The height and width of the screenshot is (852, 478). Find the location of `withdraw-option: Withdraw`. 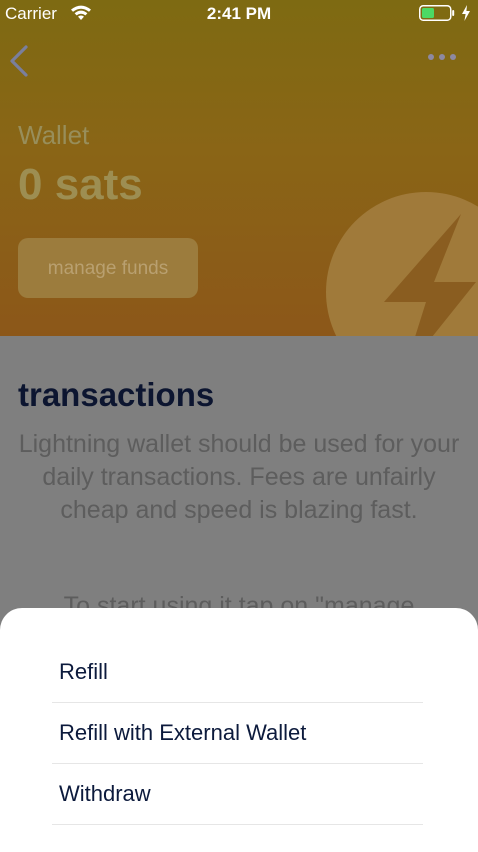

withdraw-option: Withdraw is located at coordinates (237, 794).